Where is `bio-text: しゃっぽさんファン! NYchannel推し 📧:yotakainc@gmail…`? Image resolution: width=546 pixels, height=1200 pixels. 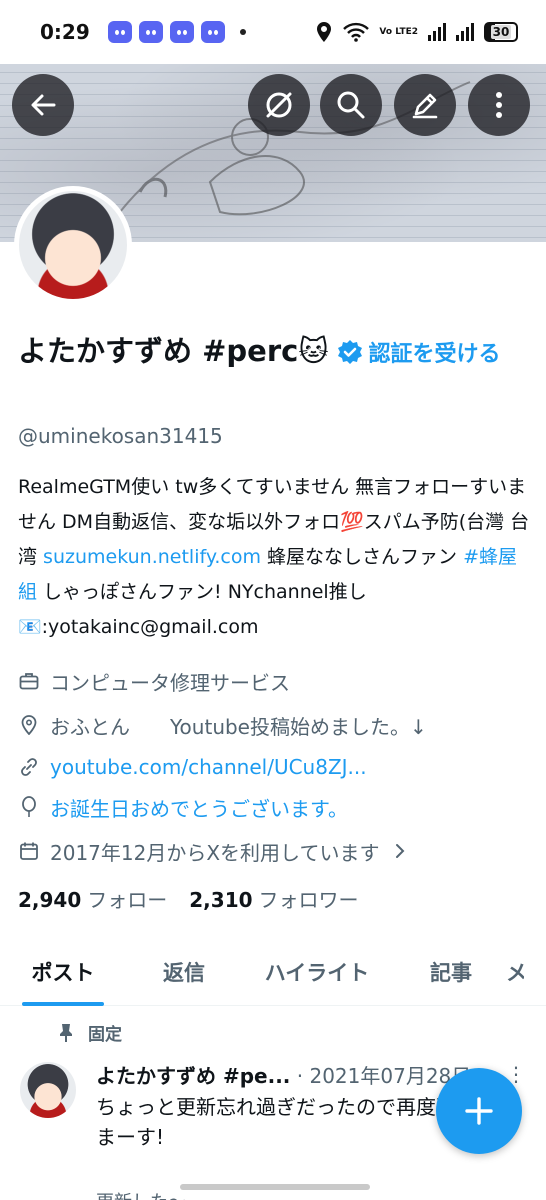 bio-text: しゃっぽさんファン! NYchannel推し 📧:yotakainc@gmail… is located at coordinates (192, 609).